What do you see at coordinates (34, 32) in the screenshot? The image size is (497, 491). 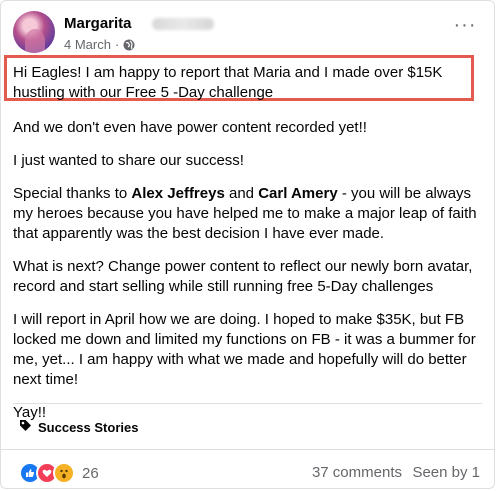 I see `avatar` at bounding box center [34, 32].